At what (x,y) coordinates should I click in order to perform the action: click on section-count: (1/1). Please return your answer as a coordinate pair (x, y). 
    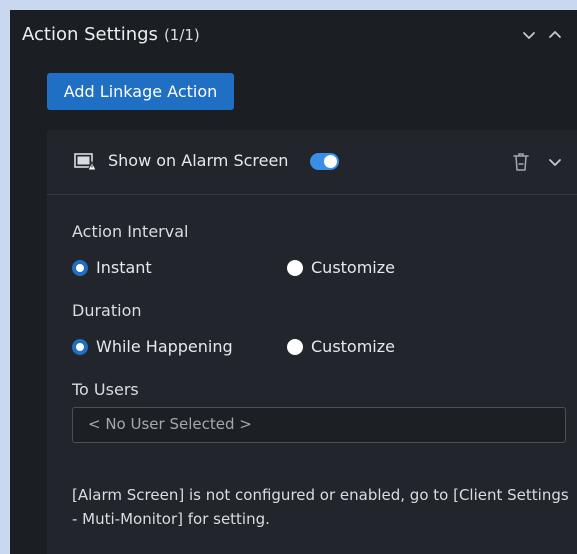
    Looking at the image, I should click on (181, 35).